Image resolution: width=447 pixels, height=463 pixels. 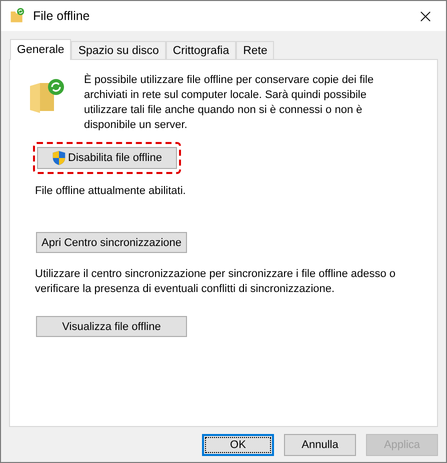 What do you see at coordinates (107, 158) in the screenshot?
I see `disable-offline-files-button: Disabilita file offline` at bounding box center [107, 158].